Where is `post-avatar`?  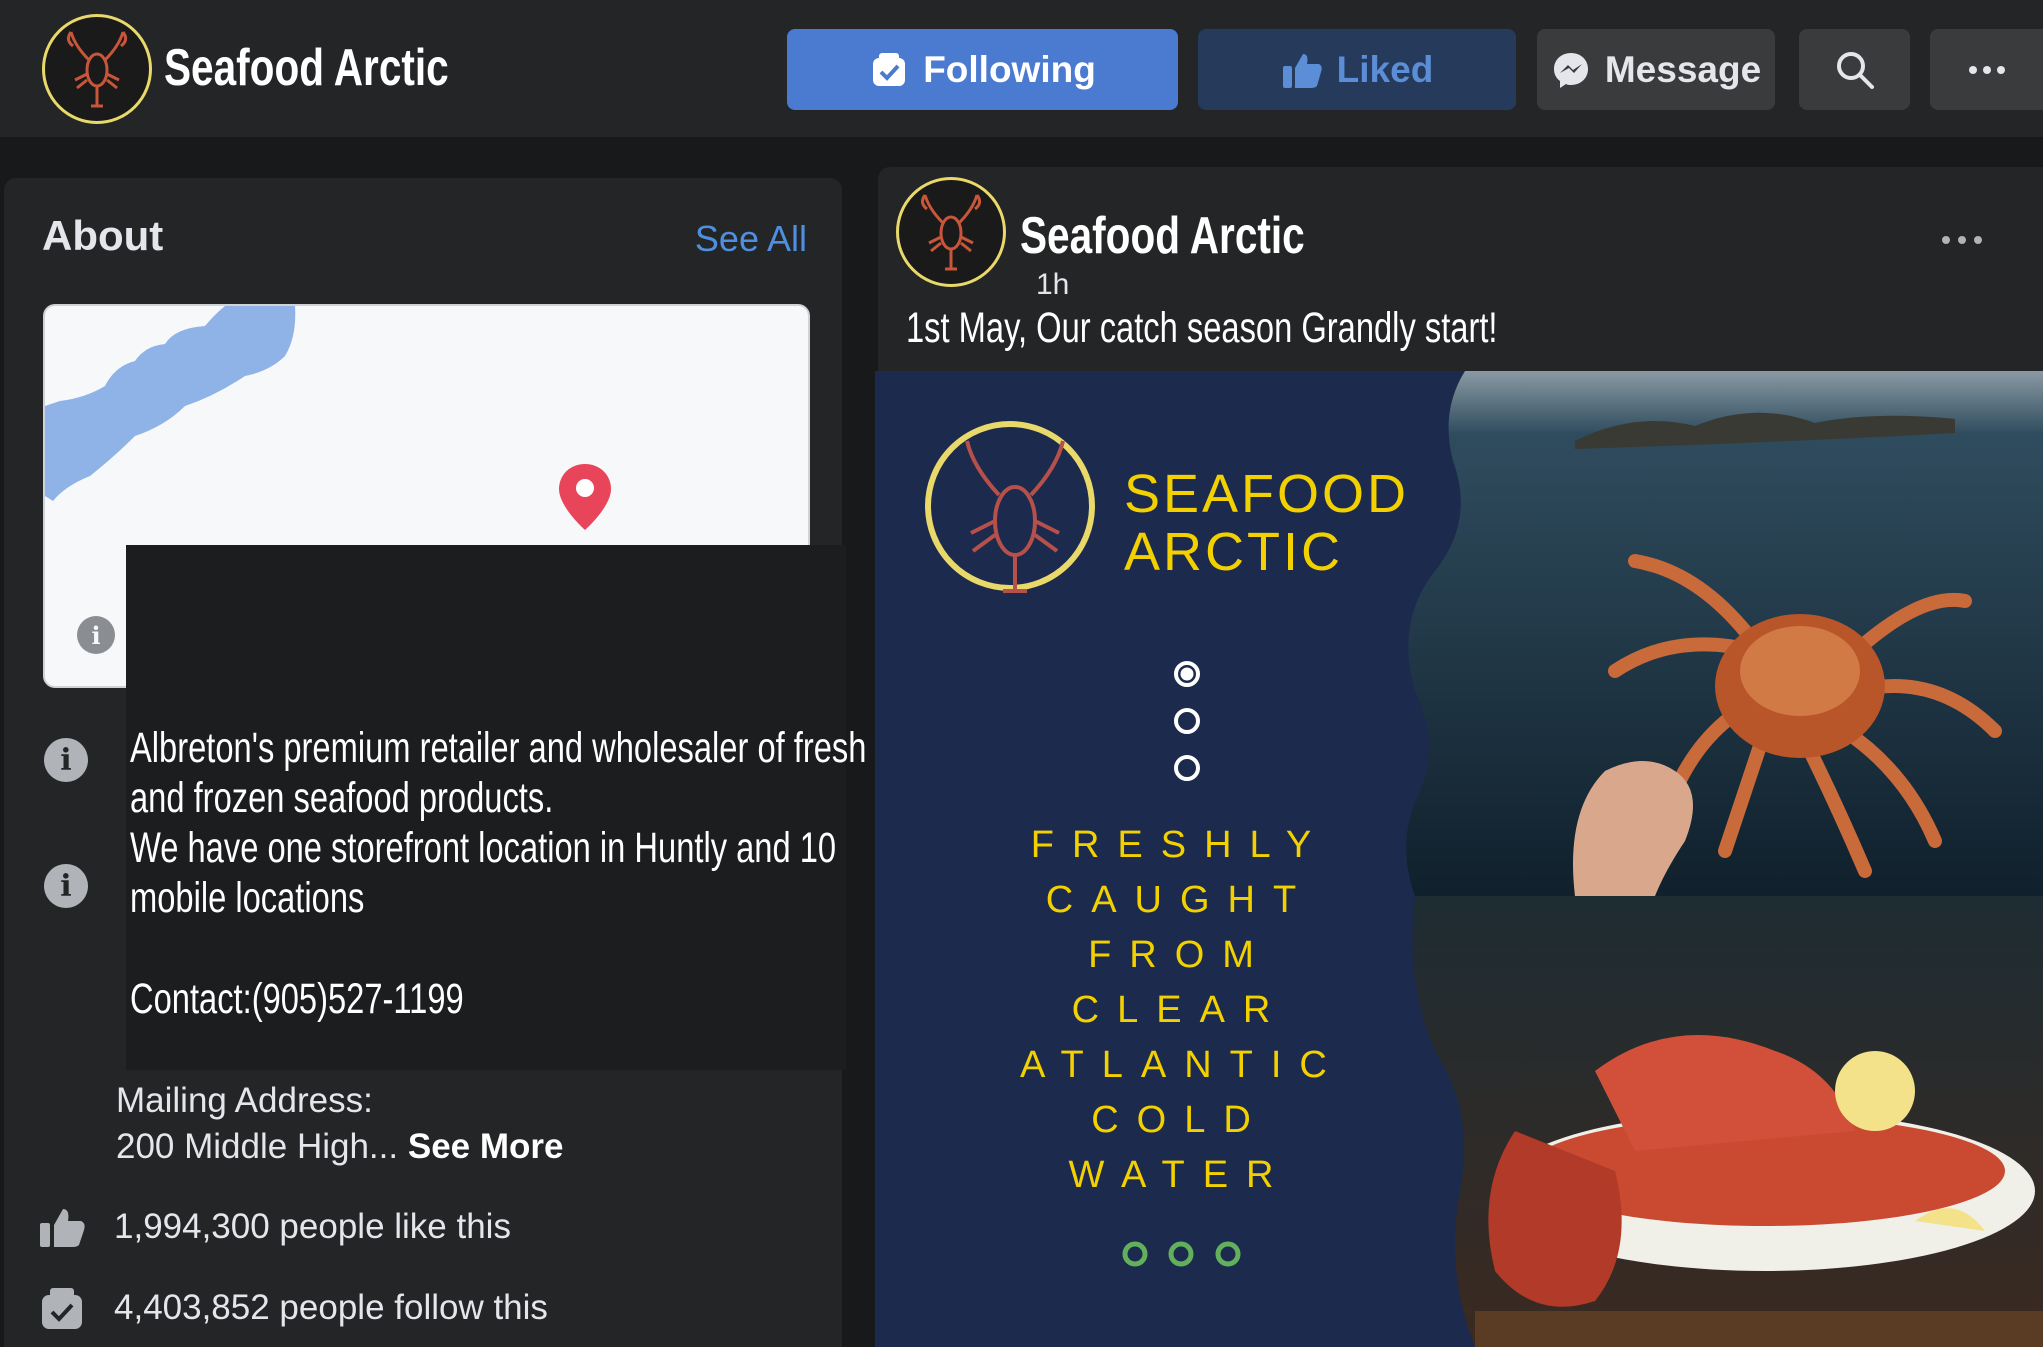
post-avatar is located at coordinates (951, 232).